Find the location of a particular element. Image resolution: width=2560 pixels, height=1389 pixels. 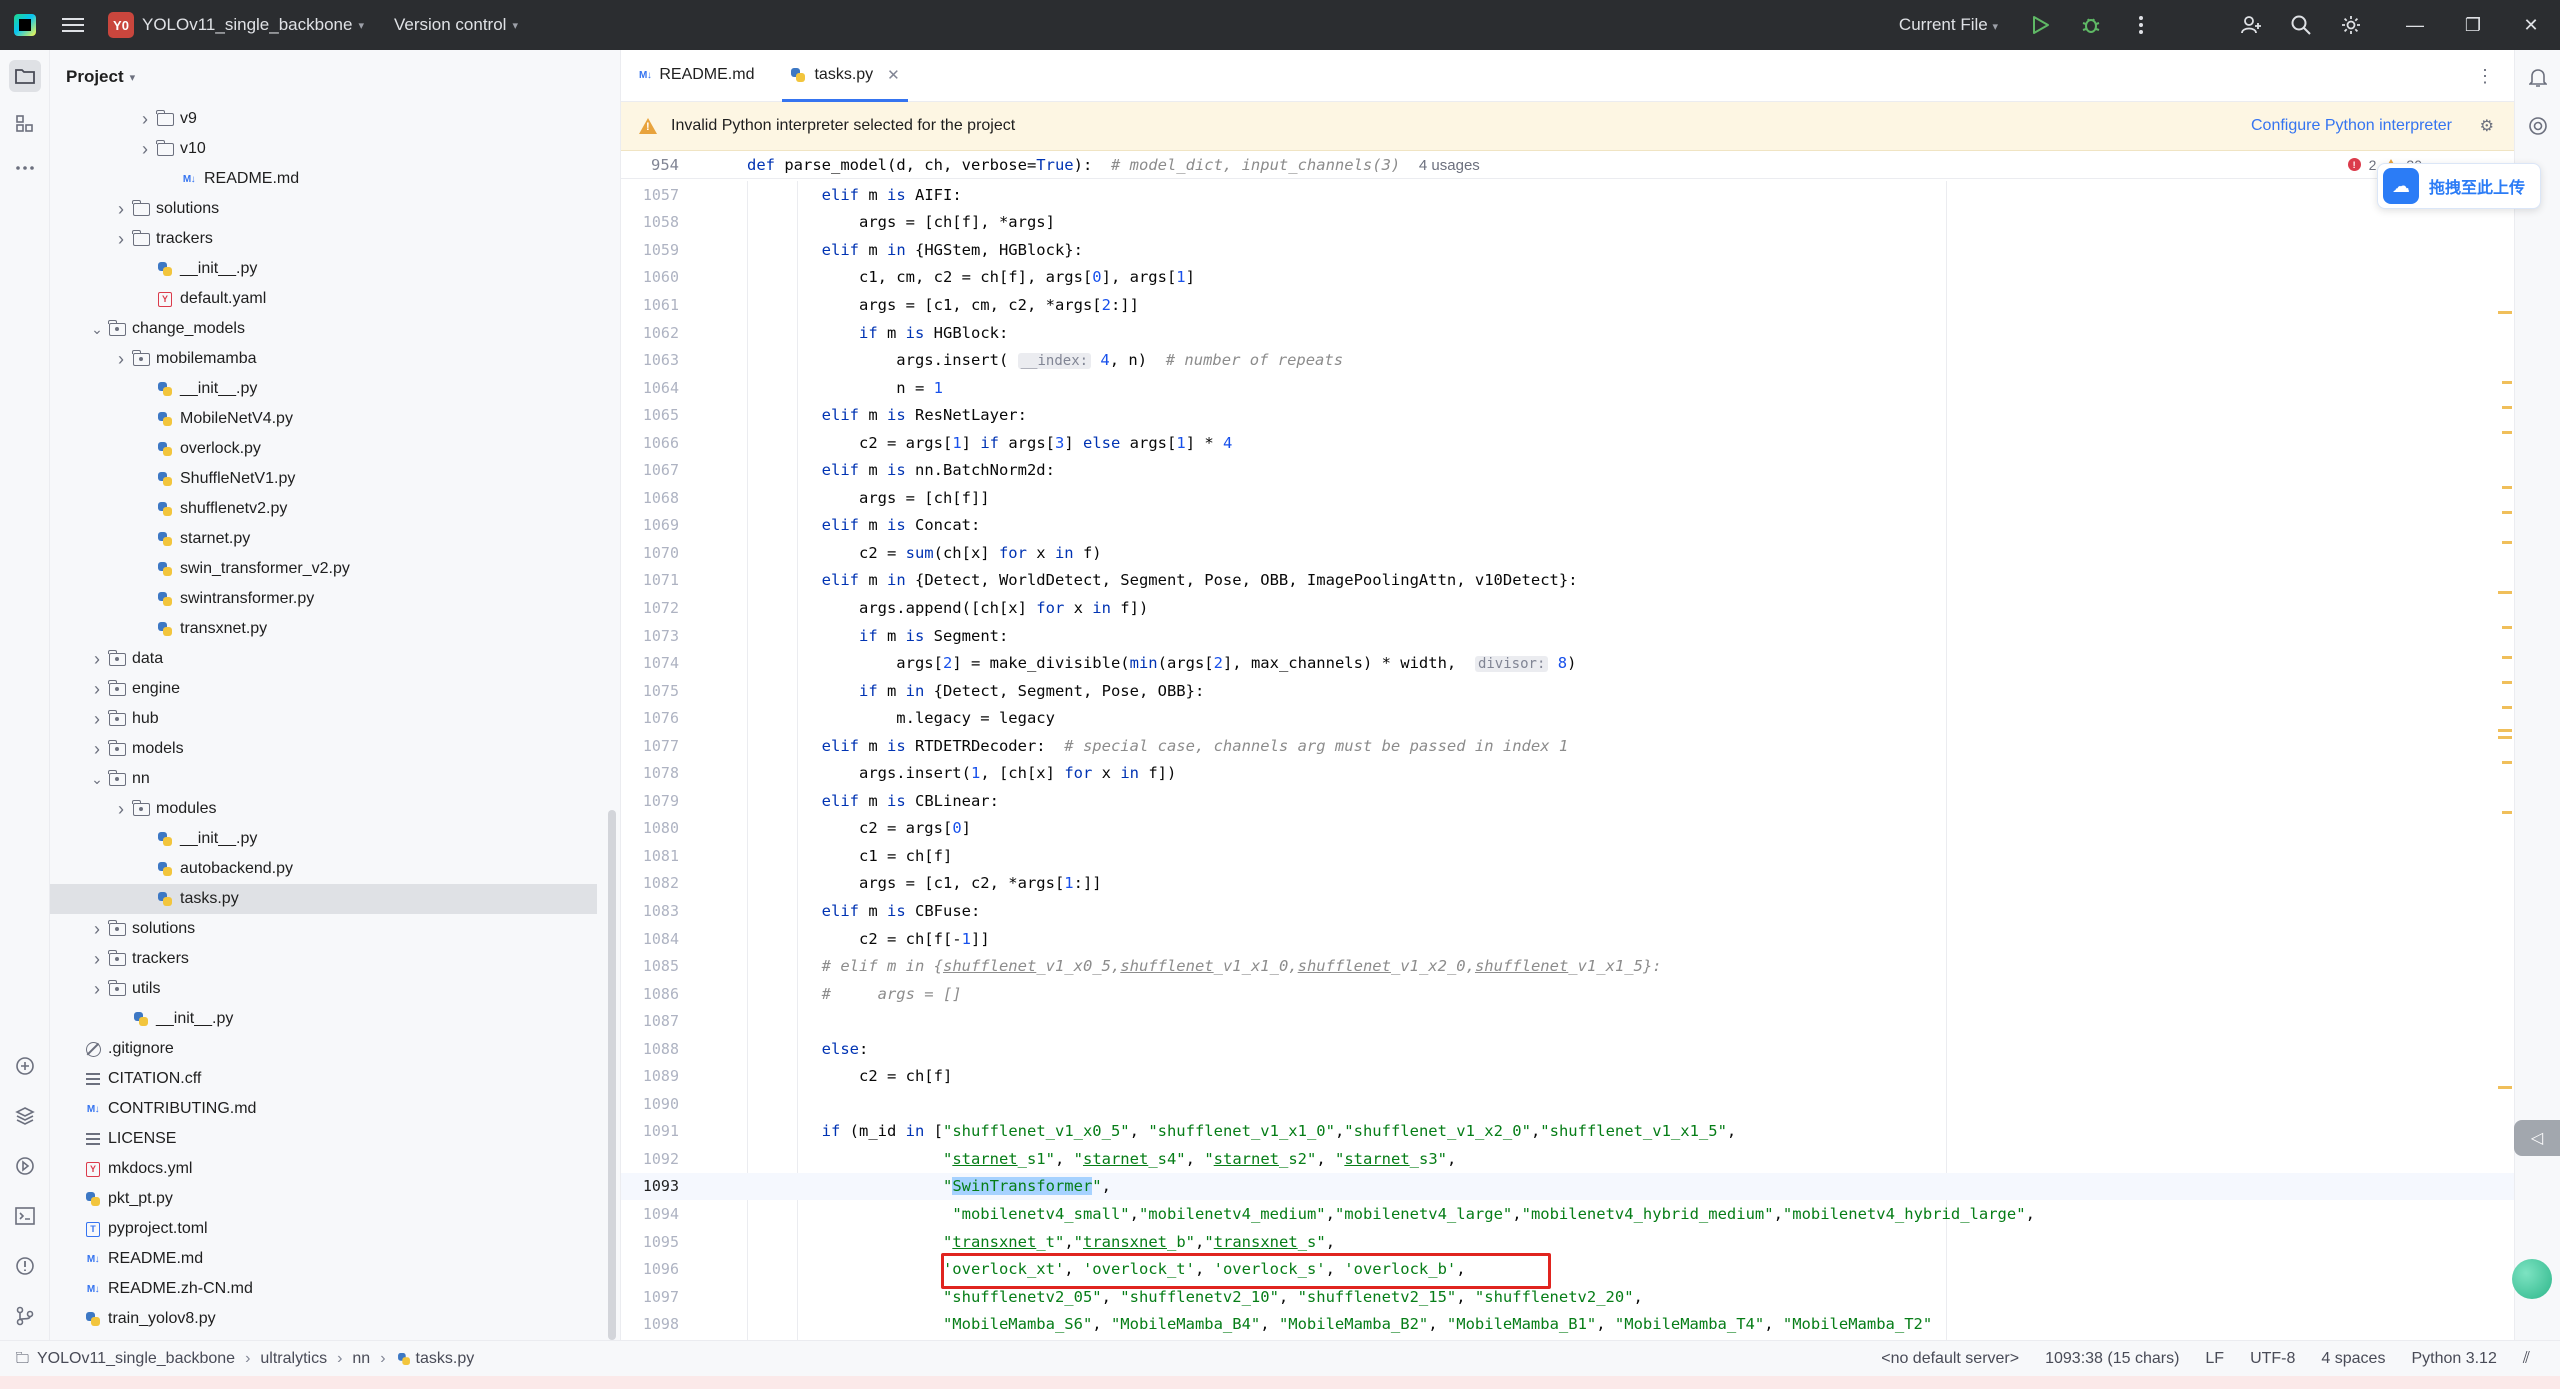

project-folder-icon is located at coordinates (25, 76).